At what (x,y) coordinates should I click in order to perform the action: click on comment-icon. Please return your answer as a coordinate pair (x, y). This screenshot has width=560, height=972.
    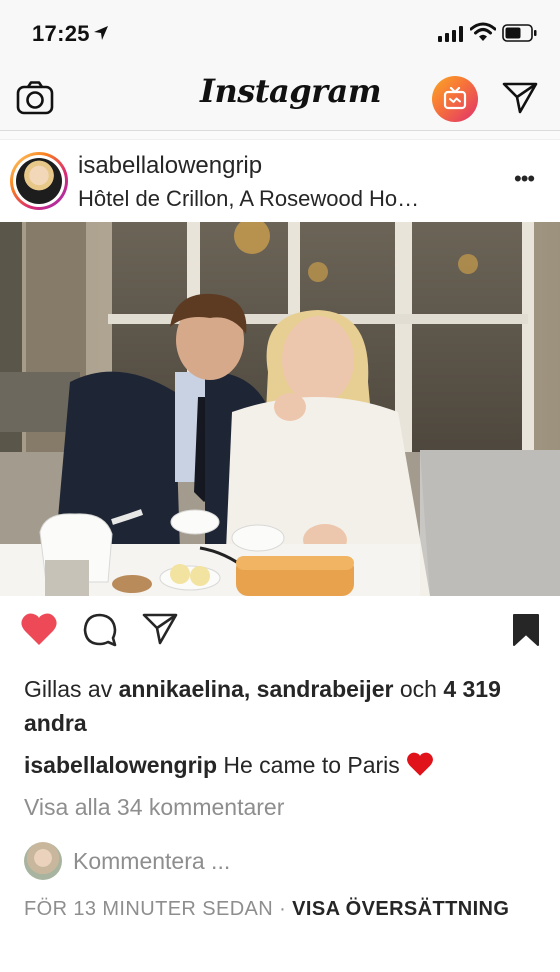
    Looking at the image, I should click on (100, 632).